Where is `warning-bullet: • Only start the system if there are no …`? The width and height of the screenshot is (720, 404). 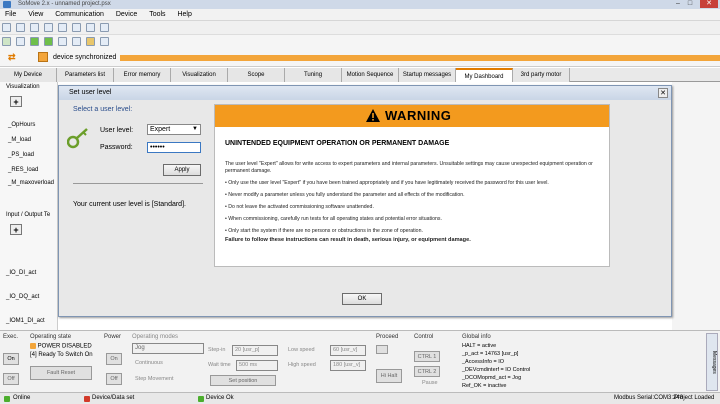 warning-bullet: • Only start the system if there are no … is located at coordinates (324, 231).